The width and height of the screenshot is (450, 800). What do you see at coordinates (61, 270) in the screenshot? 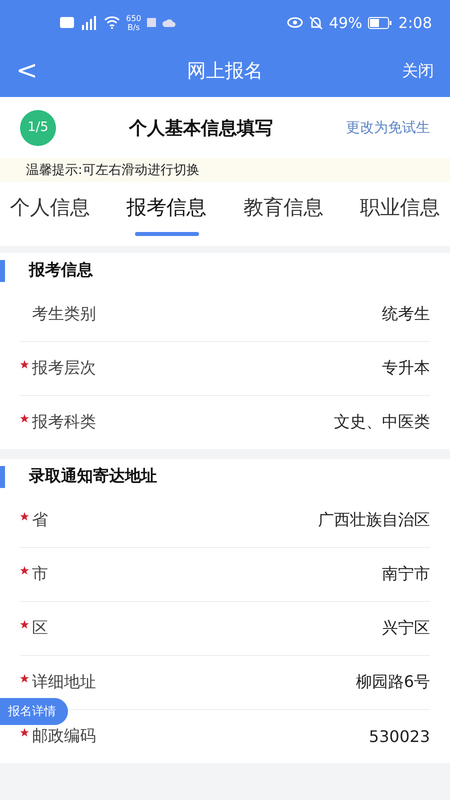
I see `section-title: 报考信息` at bounding box center [61, 270].